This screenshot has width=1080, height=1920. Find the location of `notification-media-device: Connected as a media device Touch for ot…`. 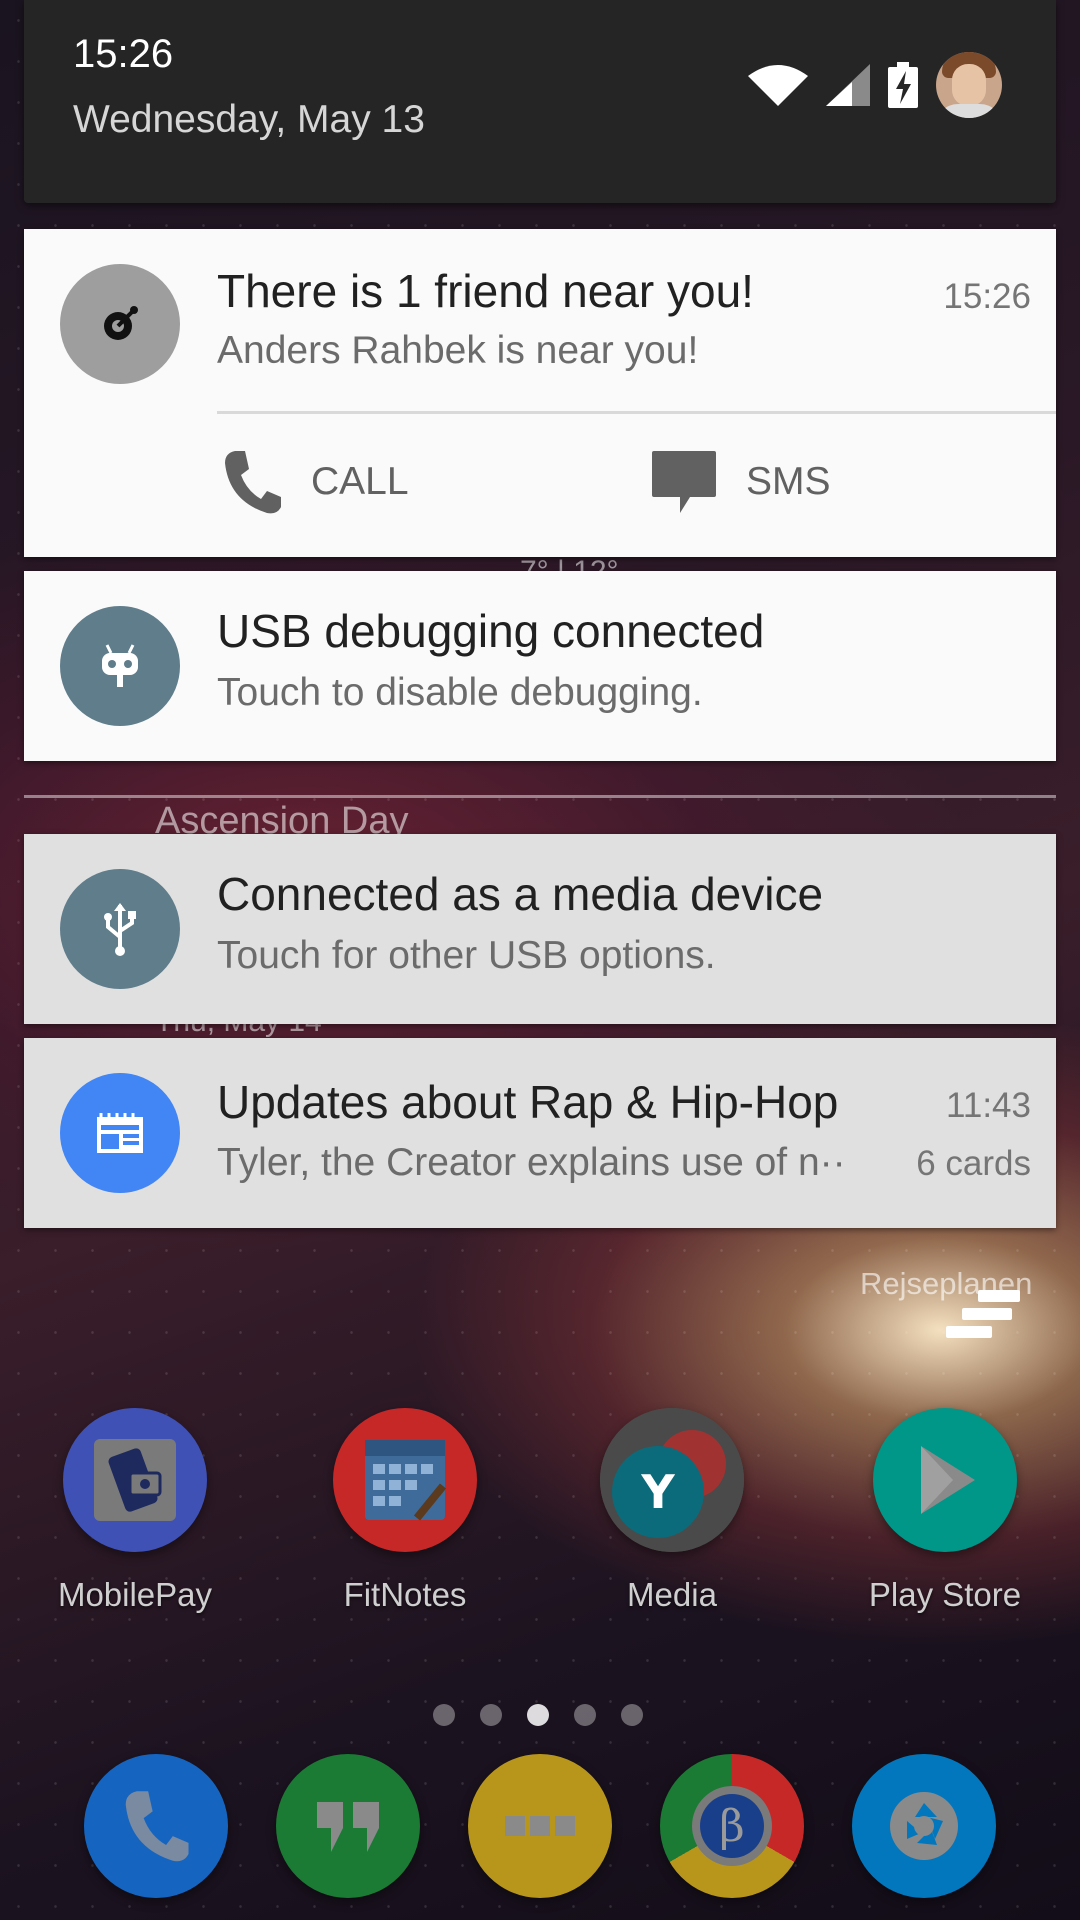

notification-media-device: Connected as a media device Touch for ot… is located at coordinates (540, 929).